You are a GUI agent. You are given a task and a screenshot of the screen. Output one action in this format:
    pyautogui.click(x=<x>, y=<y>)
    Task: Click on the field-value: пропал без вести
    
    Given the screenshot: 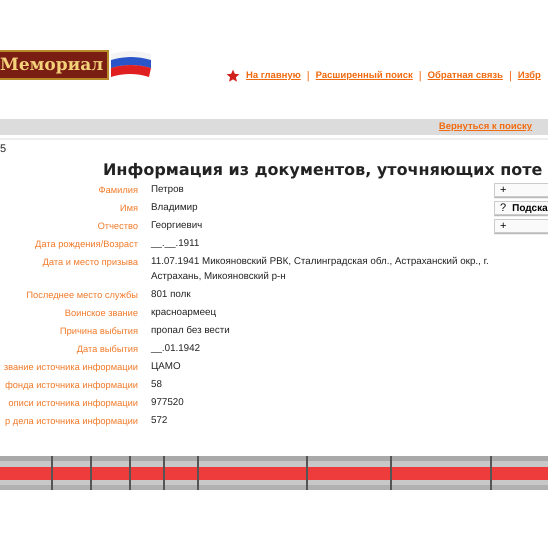 What is the action you would take?
    pyautogui.click(x=190, y=331)
    